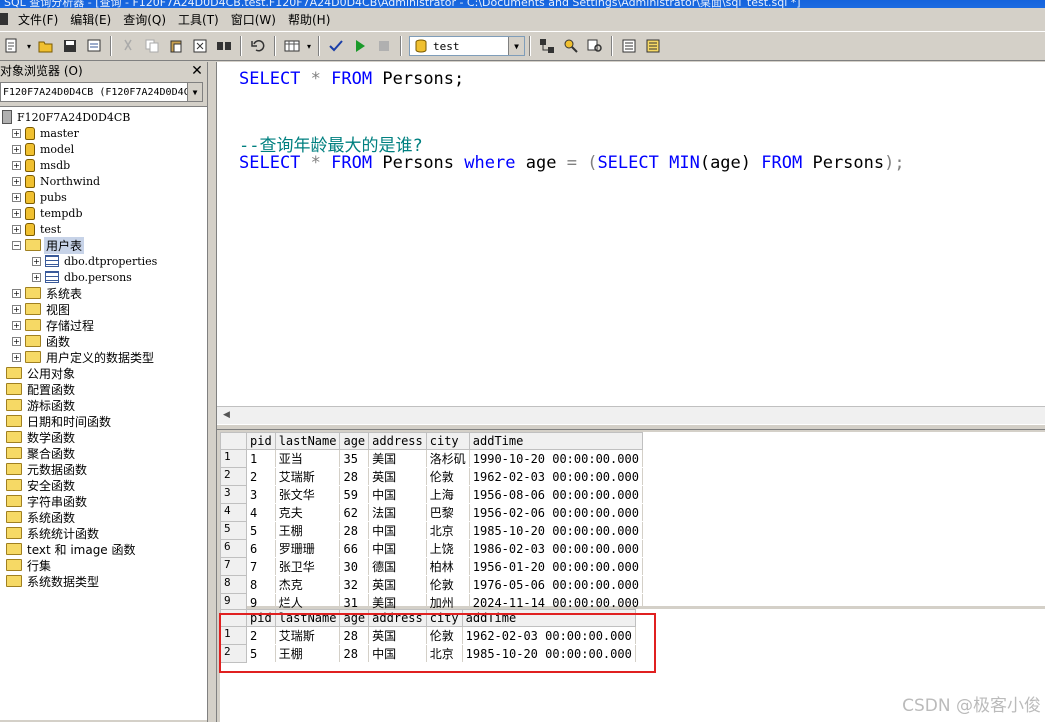 The width and height of the screenshot is (1045, 722). Describe the element at coordinates (70, 46) in the screenshot. I see `save-icon` at that location.